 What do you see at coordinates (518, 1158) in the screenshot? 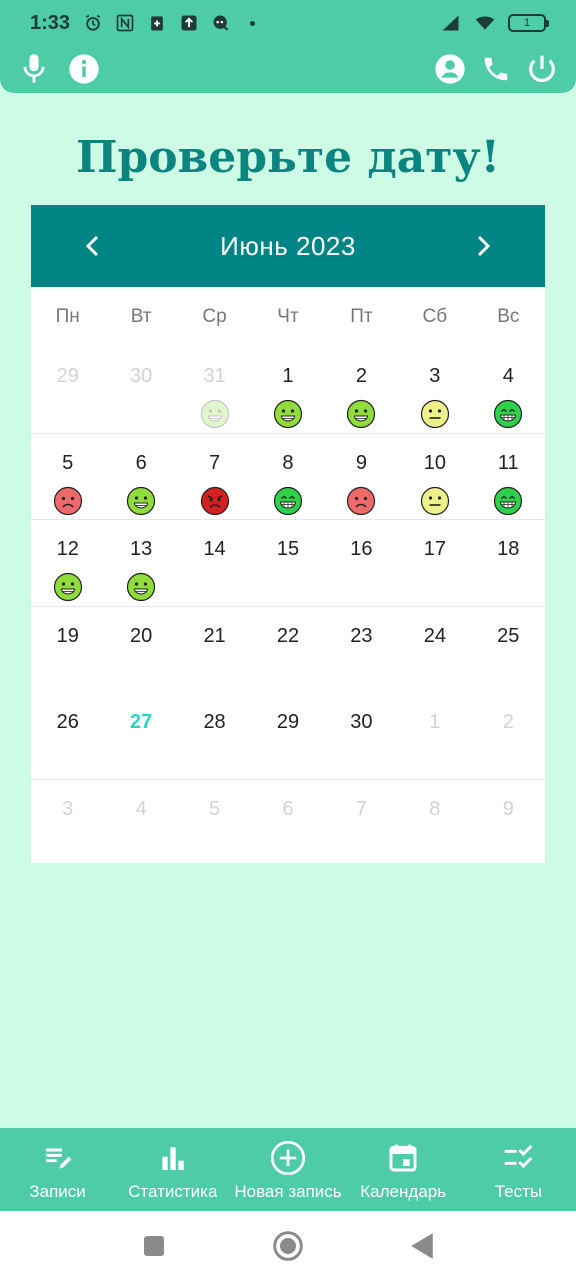
I see `checklist-icon` at bounding box center [518, 1158].